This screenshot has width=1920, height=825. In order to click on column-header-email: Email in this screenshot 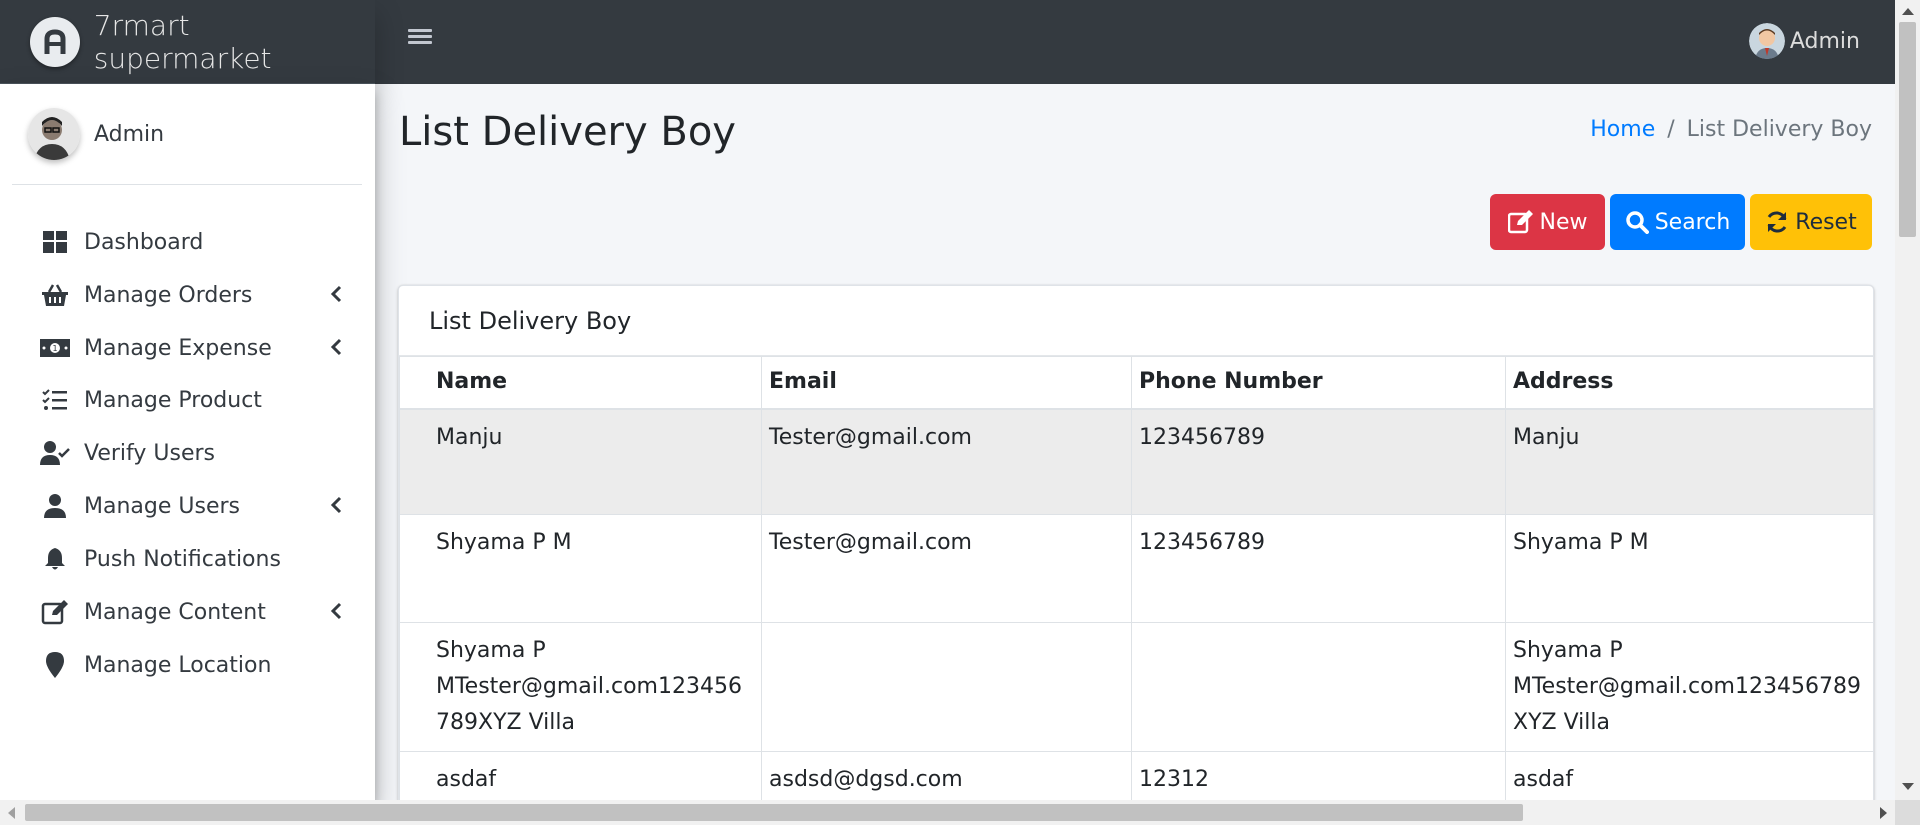, I will do `click(946, 383)`.